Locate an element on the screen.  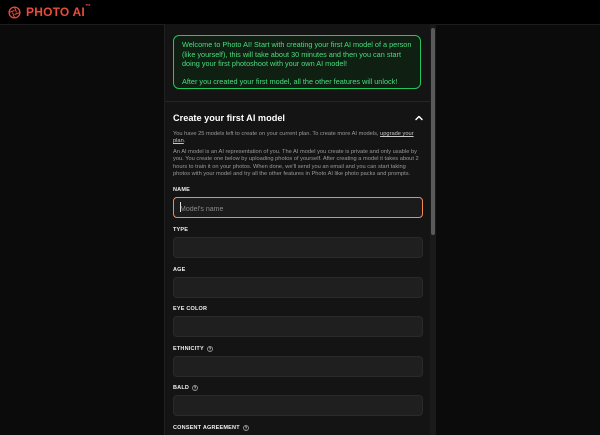
section-title: Create your first AI model is located at coordinates (229, 118).